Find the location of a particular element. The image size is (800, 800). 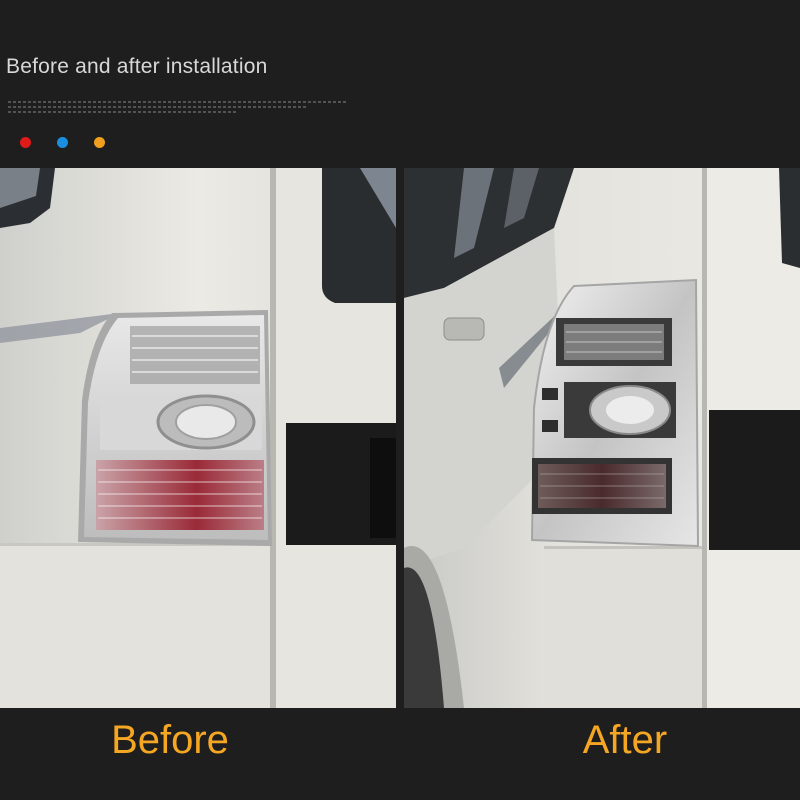

swatch-blue is located at coordinates (62, 142).